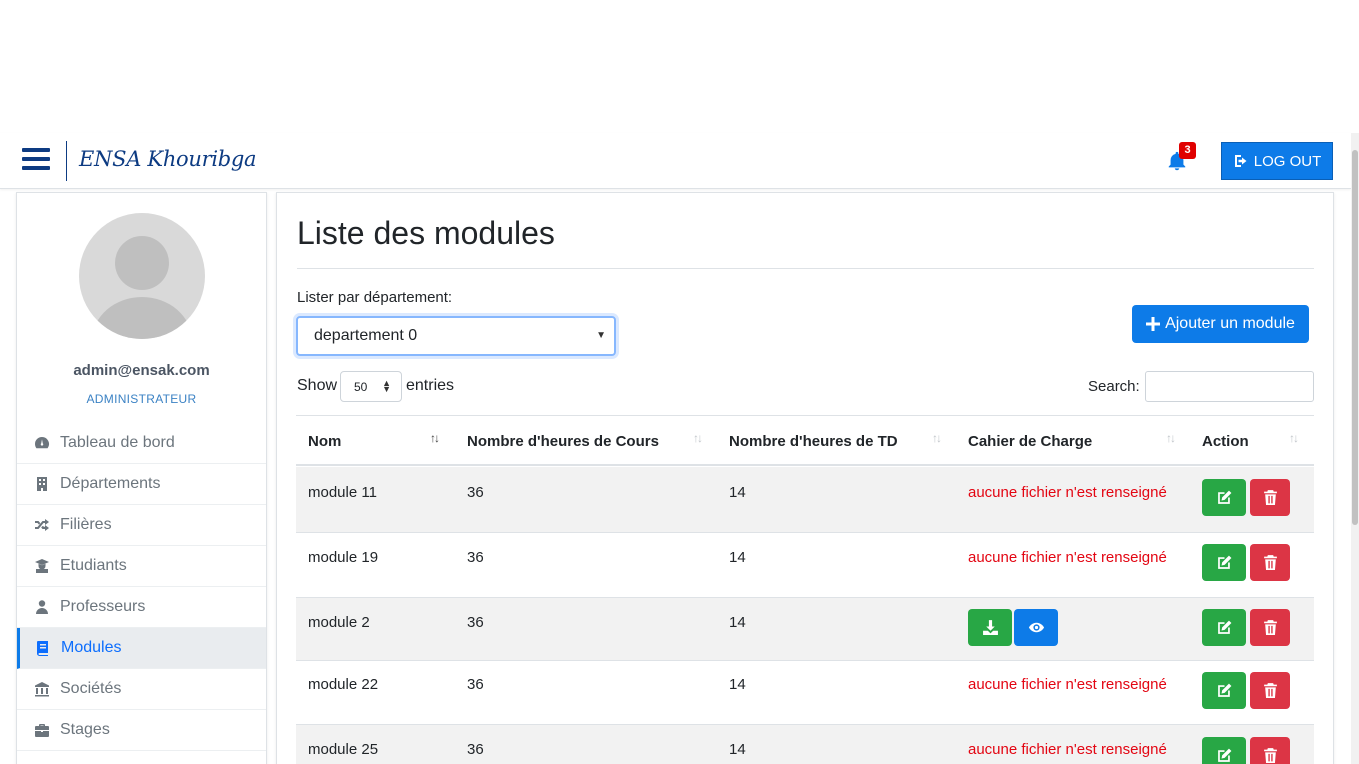  I want to click on sidebar-item-filieres: Filières, so click(141, 525).